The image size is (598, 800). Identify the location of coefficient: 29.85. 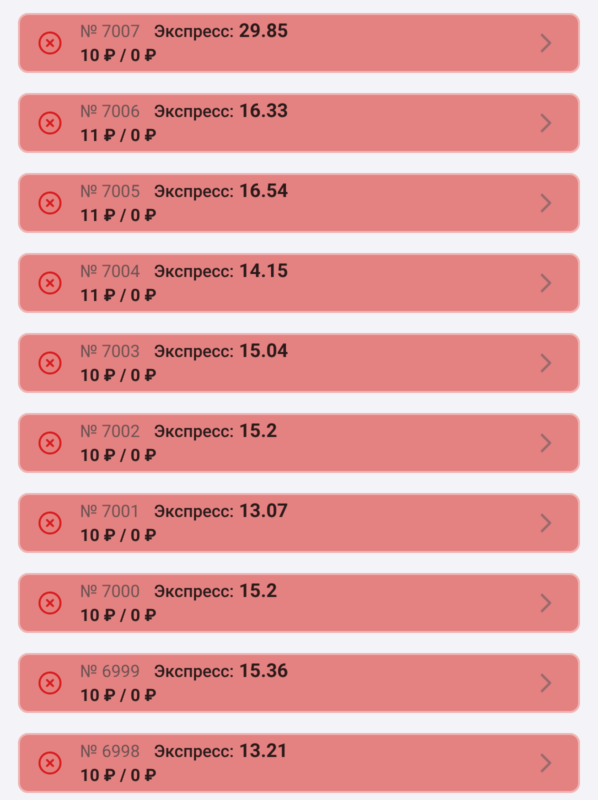
(263, 30).